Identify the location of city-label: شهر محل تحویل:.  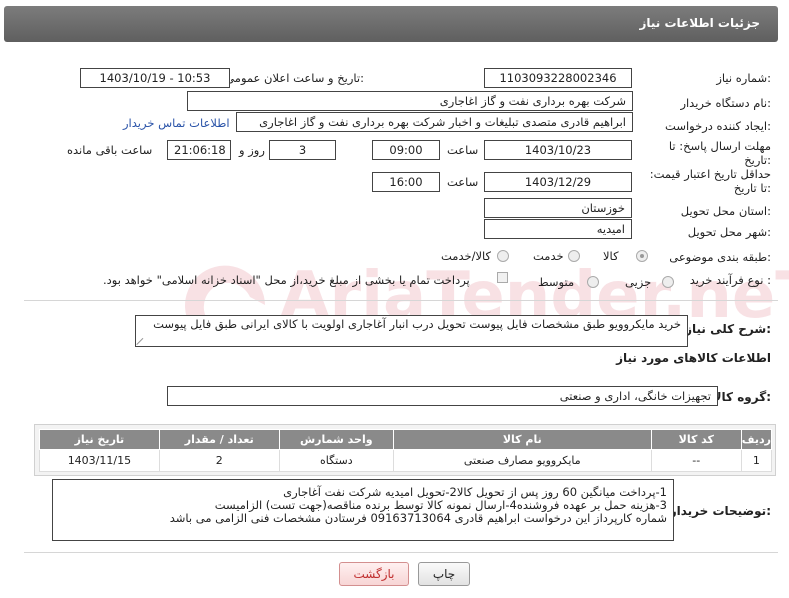
(729, 232).